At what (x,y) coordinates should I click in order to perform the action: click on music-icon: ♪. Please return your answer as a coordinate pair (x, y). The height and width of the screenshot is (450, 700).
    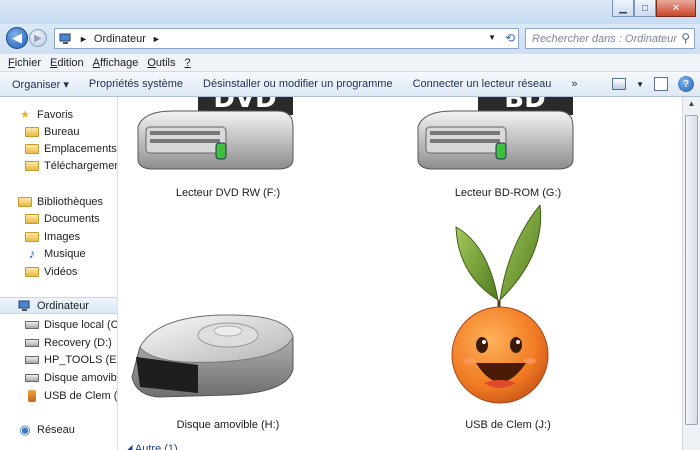
    Looking at the image, I should click on (32, 253).